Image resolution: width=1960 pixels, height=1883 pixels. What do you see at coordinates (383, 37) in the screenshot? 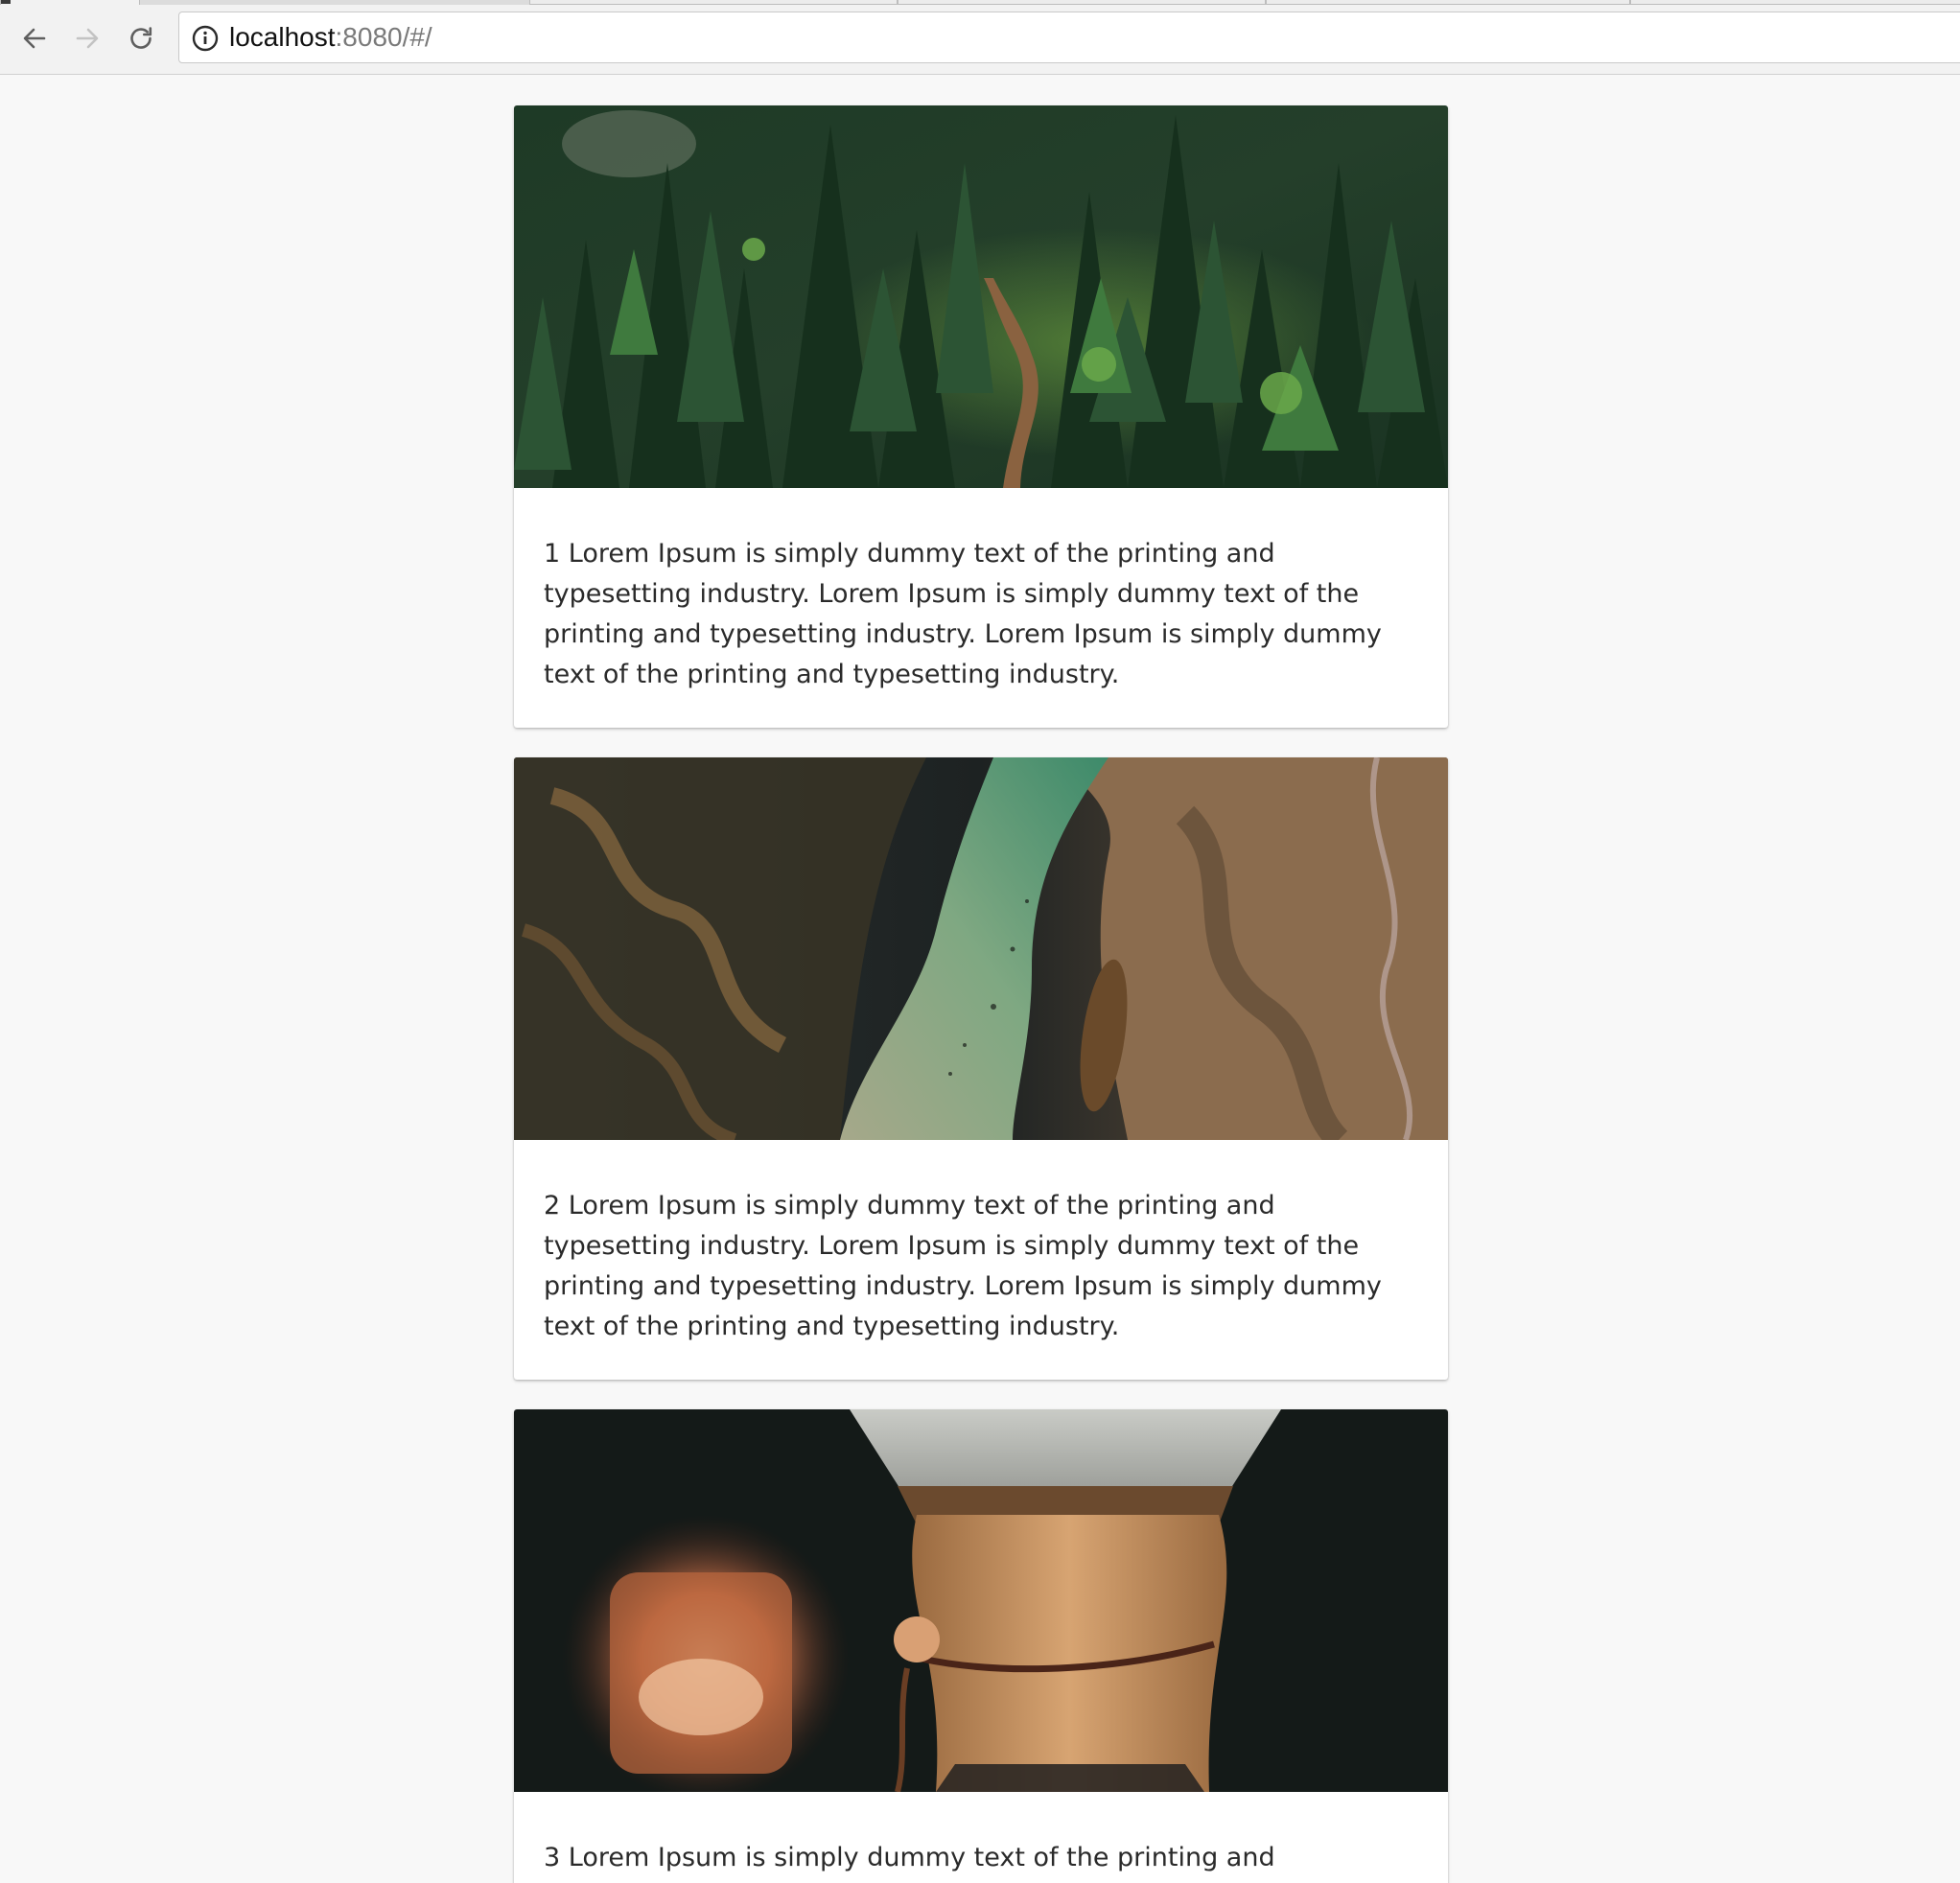
I see `url-path: :8080/#/` at bounding box center [383, 37].